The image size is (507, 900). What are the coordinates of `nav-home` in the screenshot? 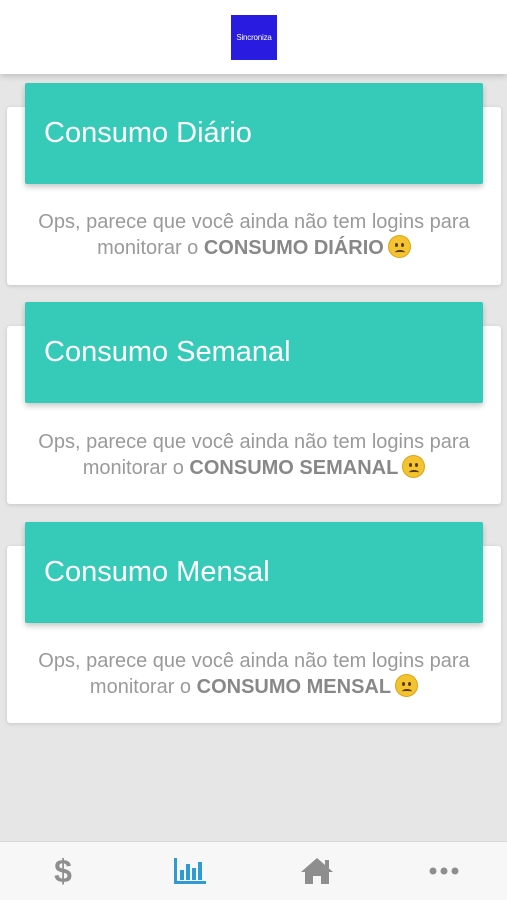 It's located at (317, 871).